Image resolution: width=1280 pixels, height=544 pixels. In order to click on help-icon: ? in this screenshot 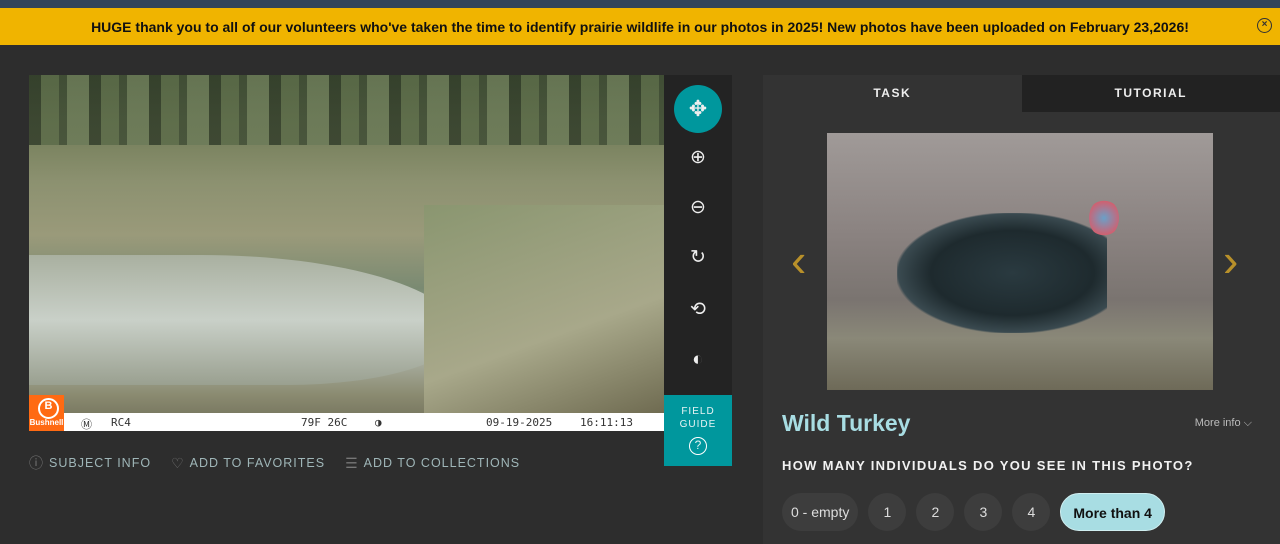, I will do `click(698, 446)`.